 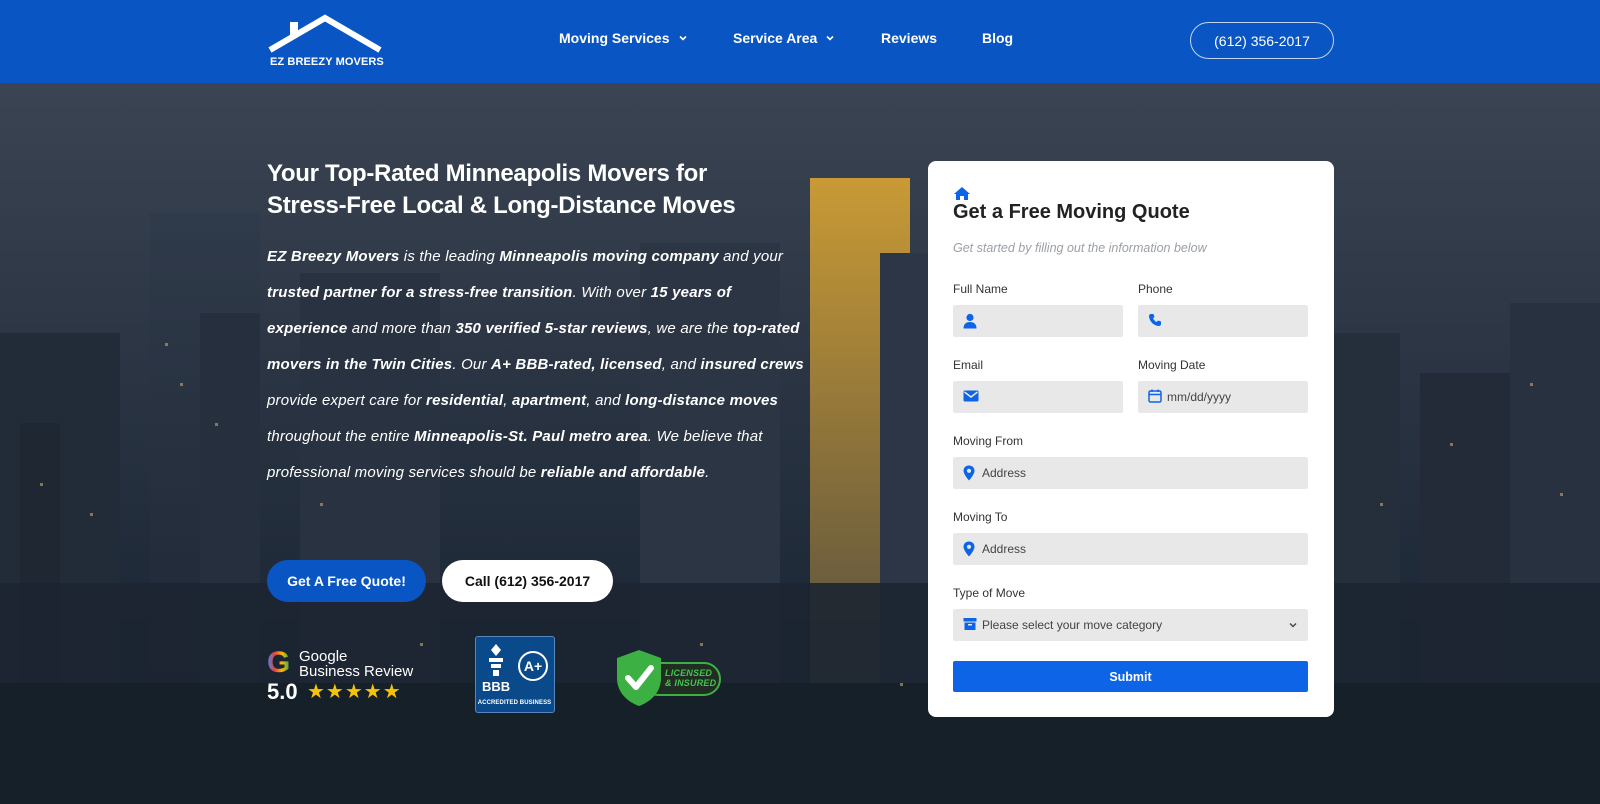 What do you see at coordinates (347, 400) in the screenshot?
I see `hero-text: provide expert care for` at bounding box center [347, 400].